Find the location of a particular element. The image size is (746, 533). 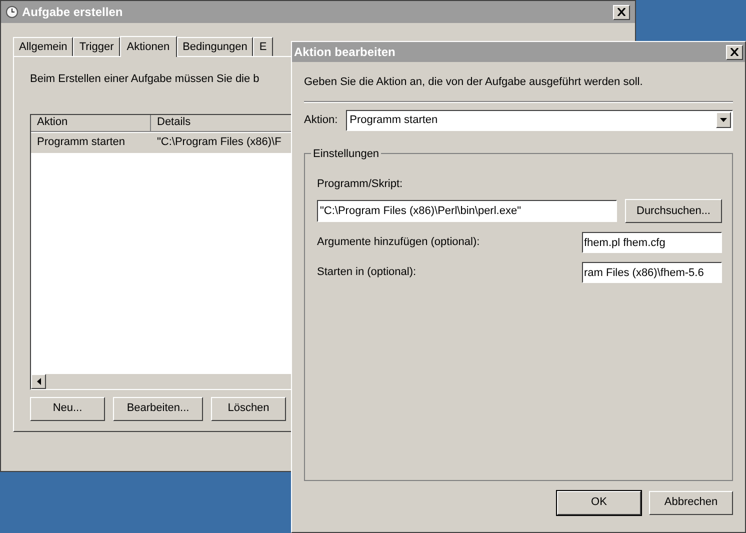

table-cell-text: "C:\Program Files (x86)\F is located at coordinates (219, 142).